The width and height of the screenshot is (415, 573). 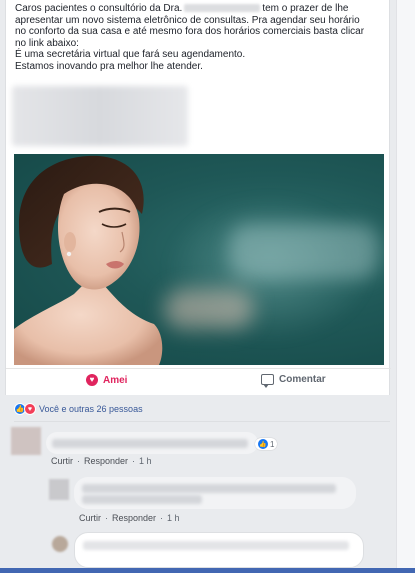 I want to click on redacted-link-preview, so click(x=100, y=116).